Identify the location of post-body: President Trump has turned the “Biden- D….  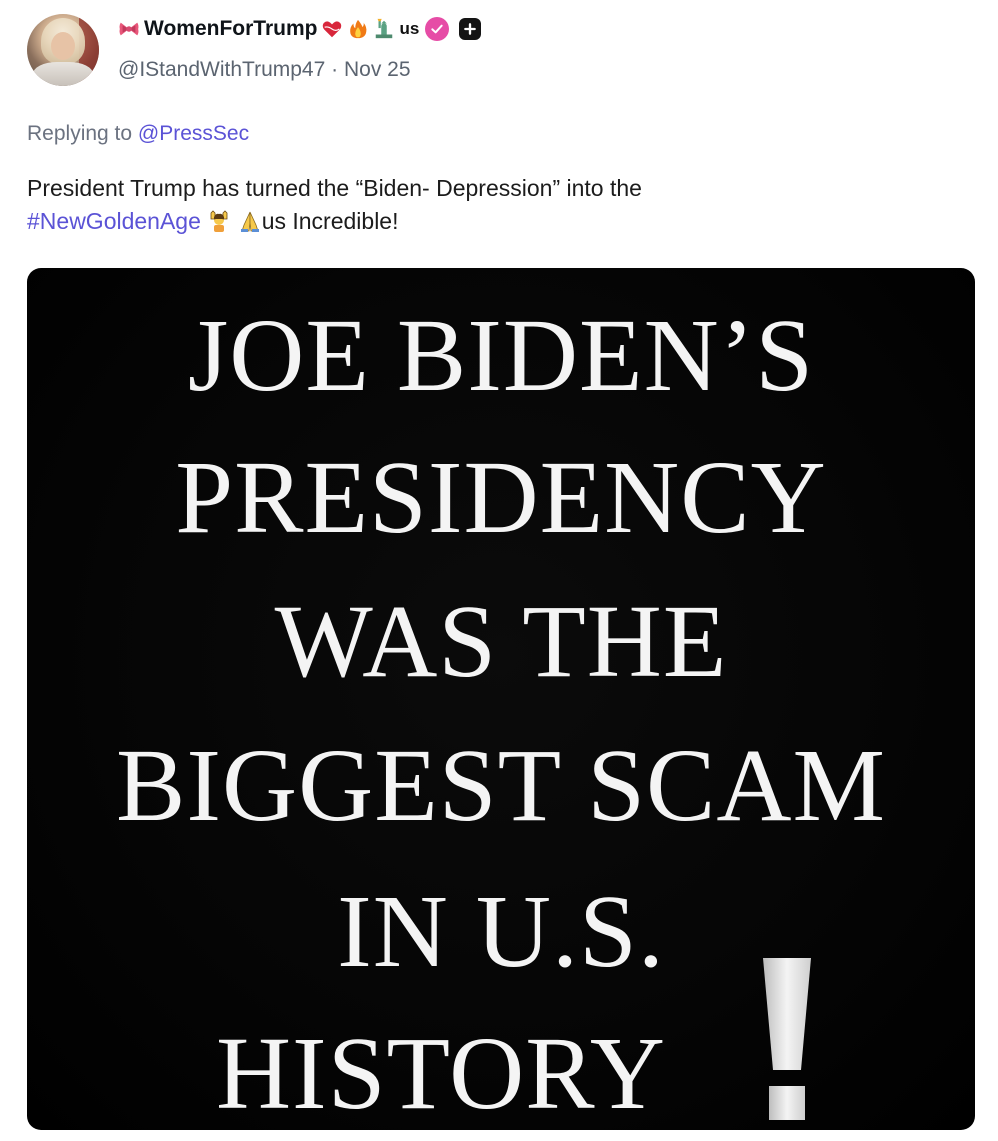
(497, 205).